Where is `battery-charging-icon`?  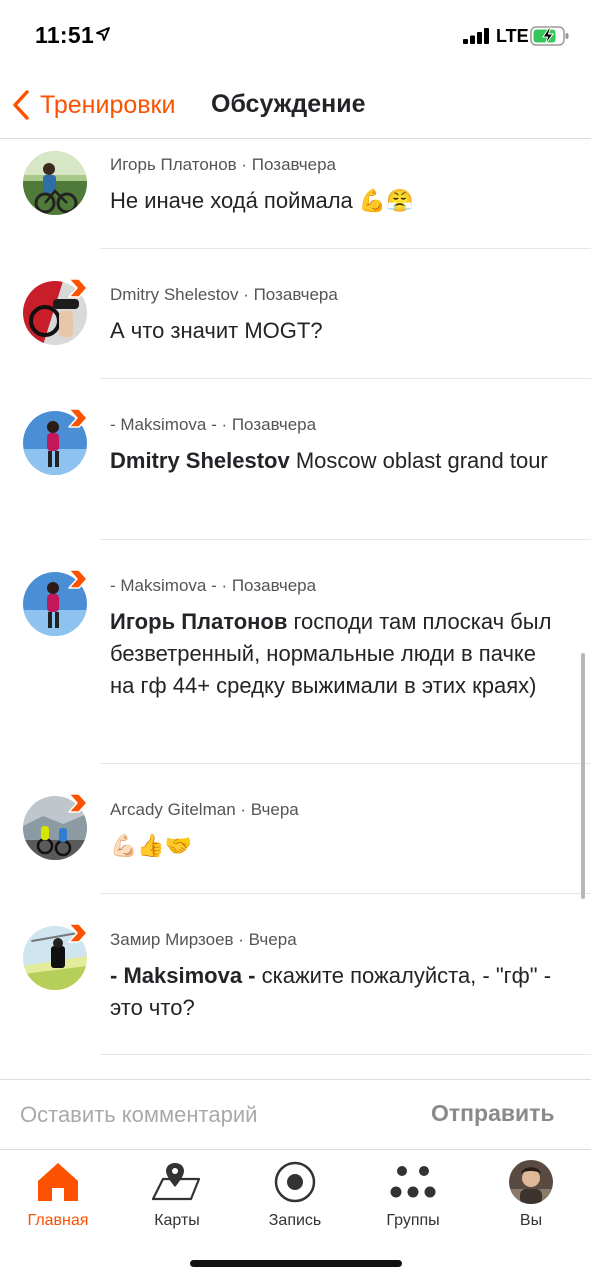 battery-charging-icon is located at coordinates (549, 36).